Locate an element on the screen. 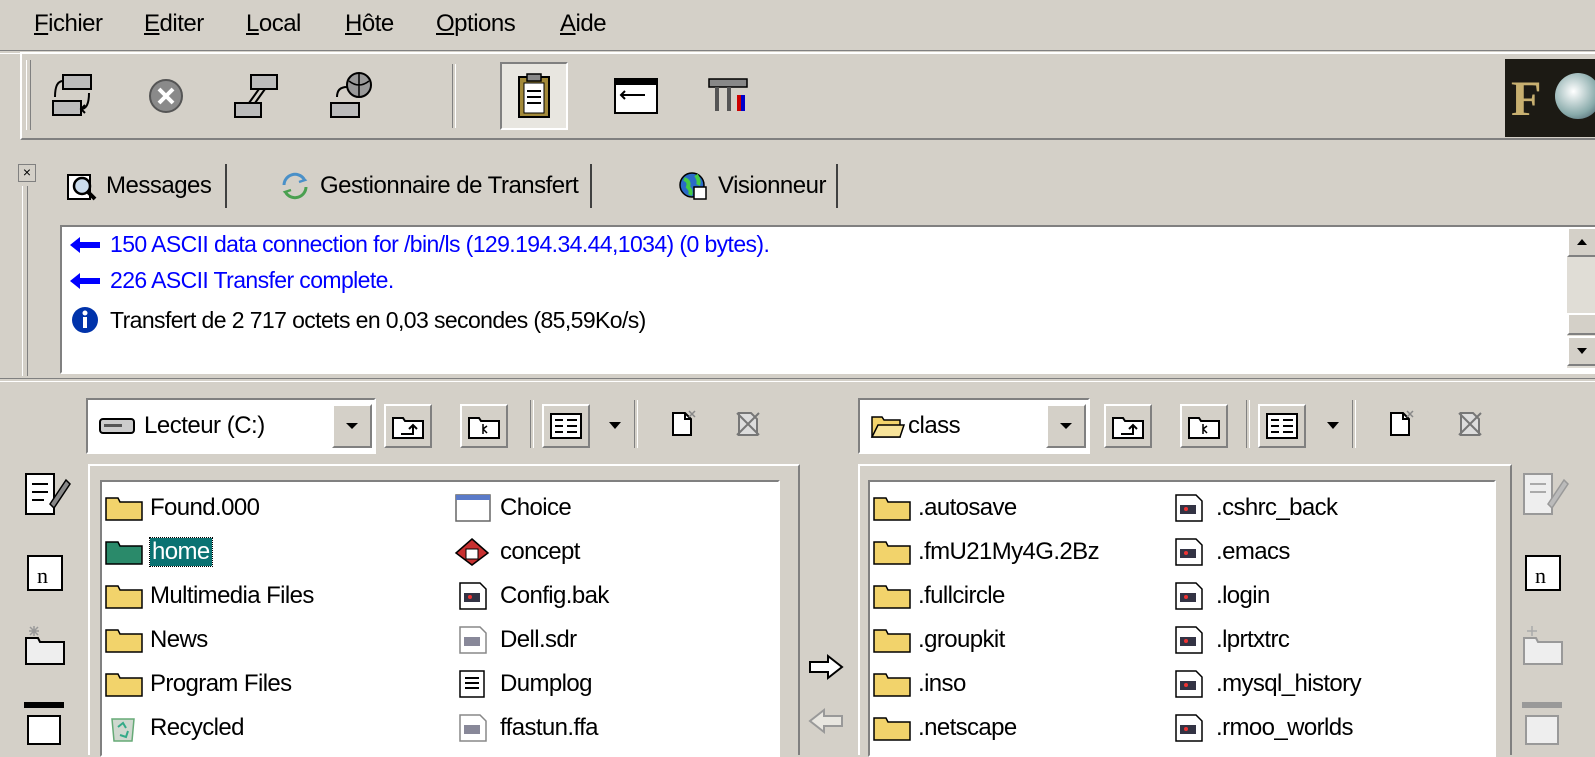 Image resolution: width=1595 pixels, height=757 pixels. list-item: .rmoo_worlds is located at coordinates (1261, 728).